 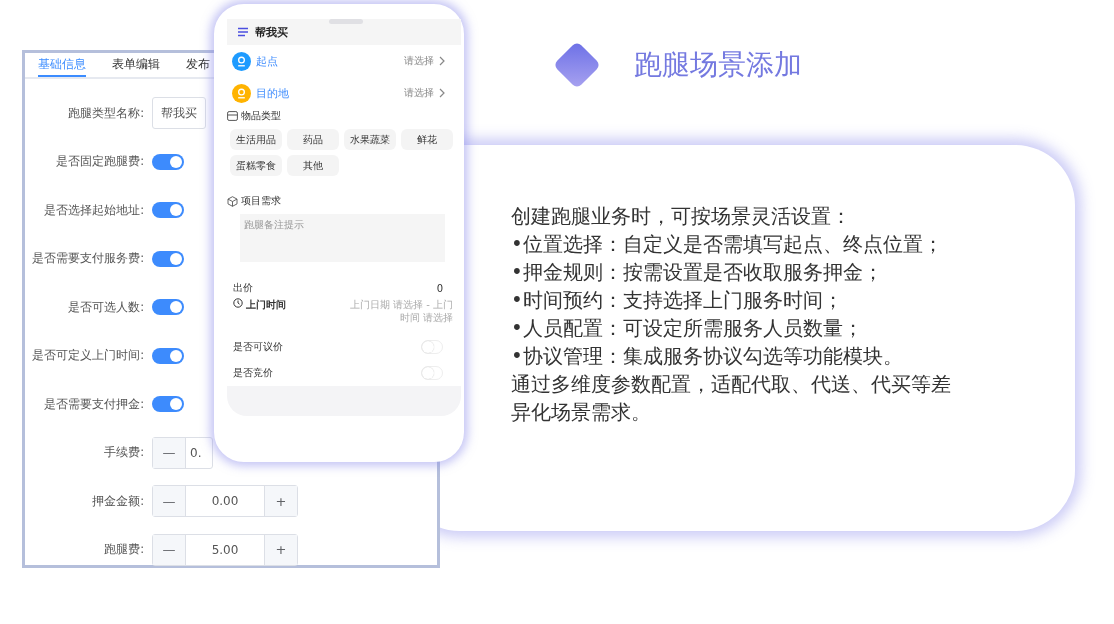 What do you see at coordinates (718, 65) in the screenshot?
I see `feature-title: 跑腿场景添加` at bounding box center [718, 65].